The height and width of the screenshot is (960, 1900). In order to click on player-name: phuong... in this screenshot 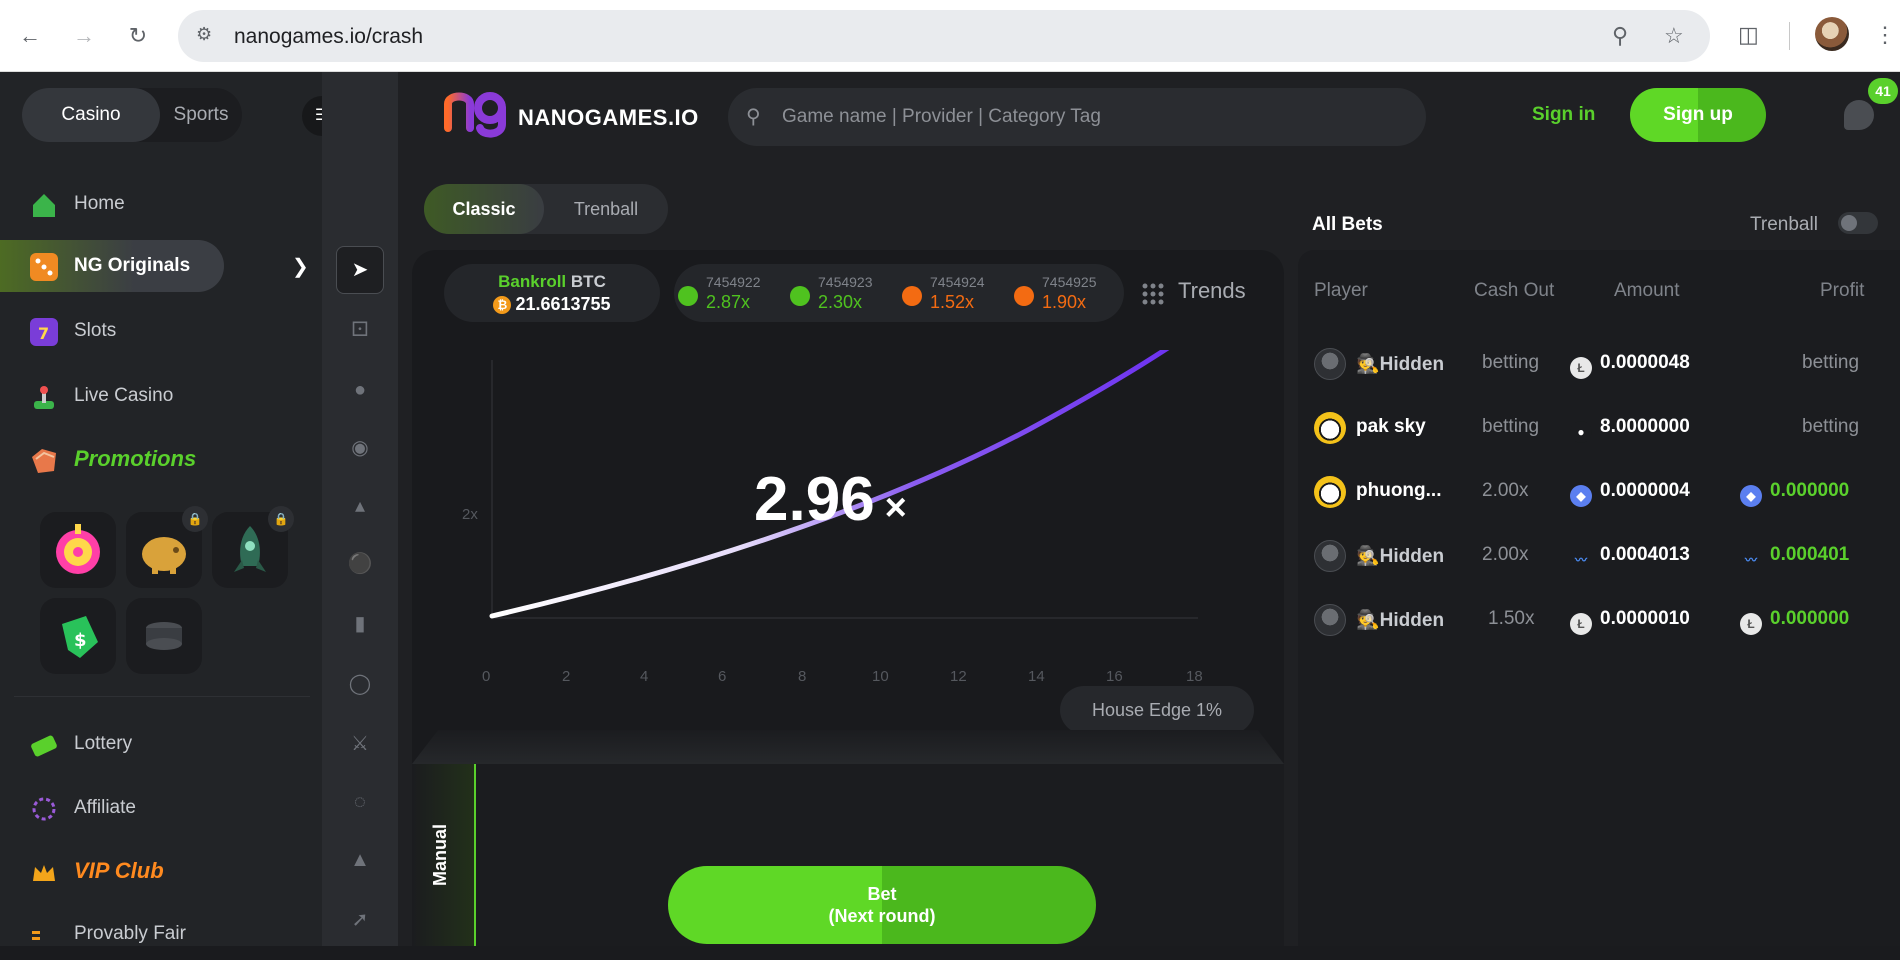, I will do `click(1399, 490)`.